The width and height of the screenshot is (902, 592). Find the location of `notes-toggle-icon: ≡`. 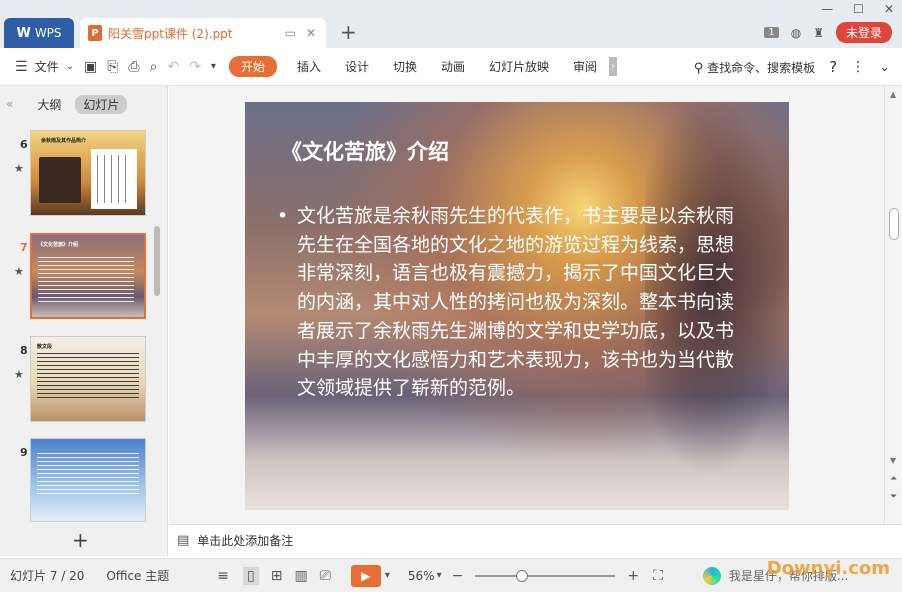

notes-toggle-icon: ≡ is located at coordinates (223, 576).